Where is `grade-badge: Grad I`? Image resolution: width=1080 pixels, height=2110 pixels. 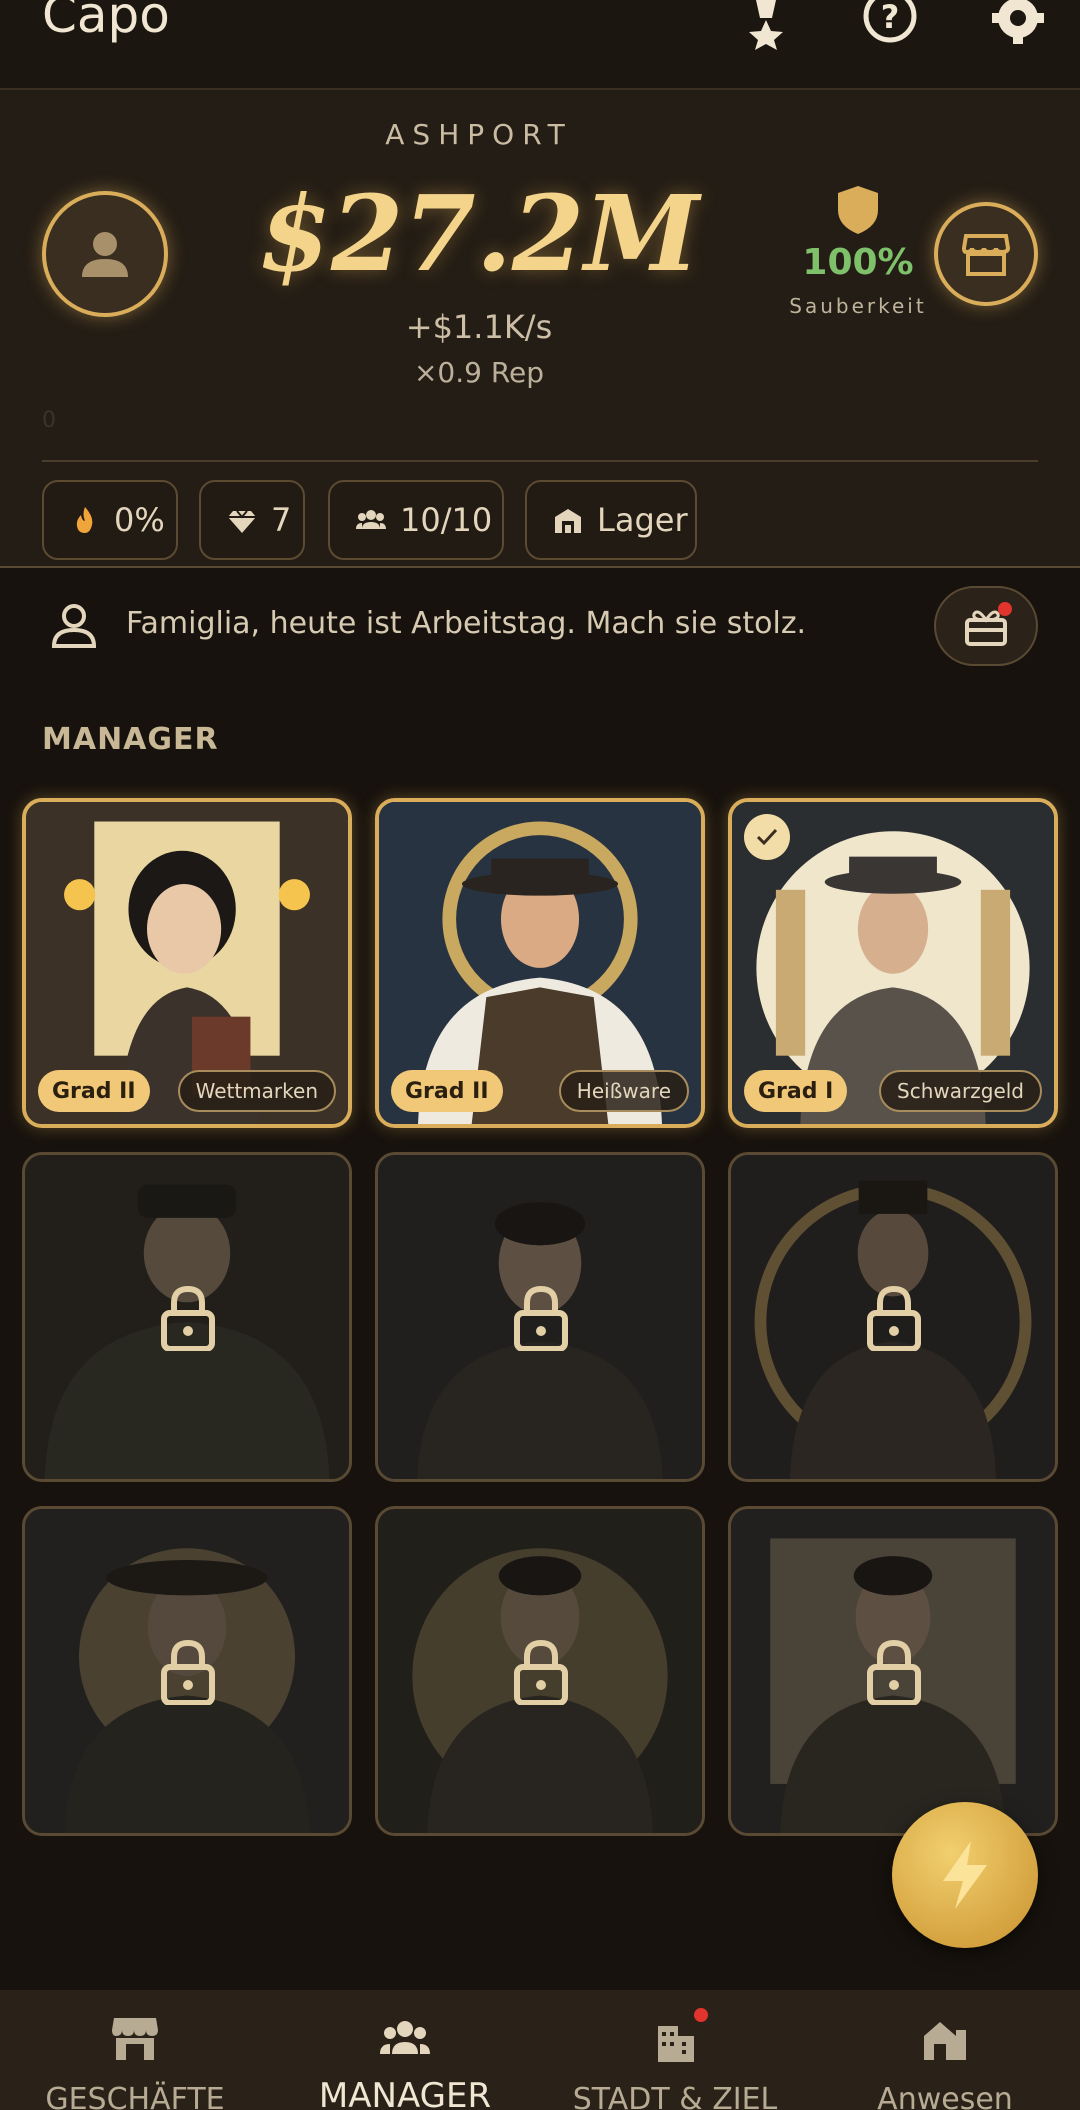
grade-badge: Grad I is located at coordinates (796, 1091).